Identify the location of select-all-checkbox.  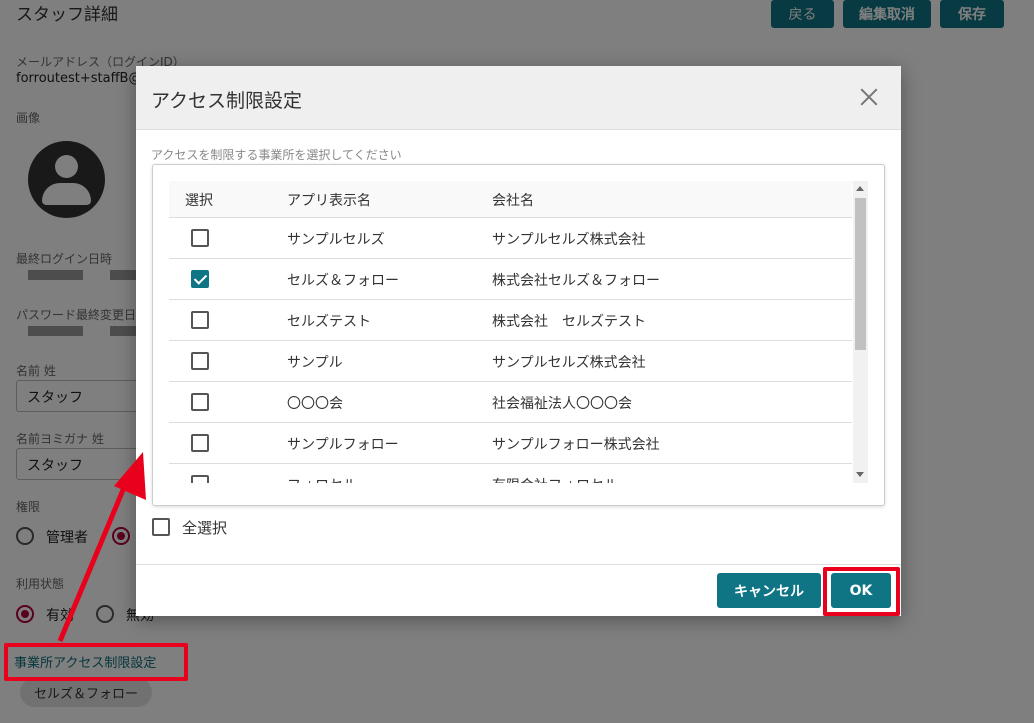
(161, 527).